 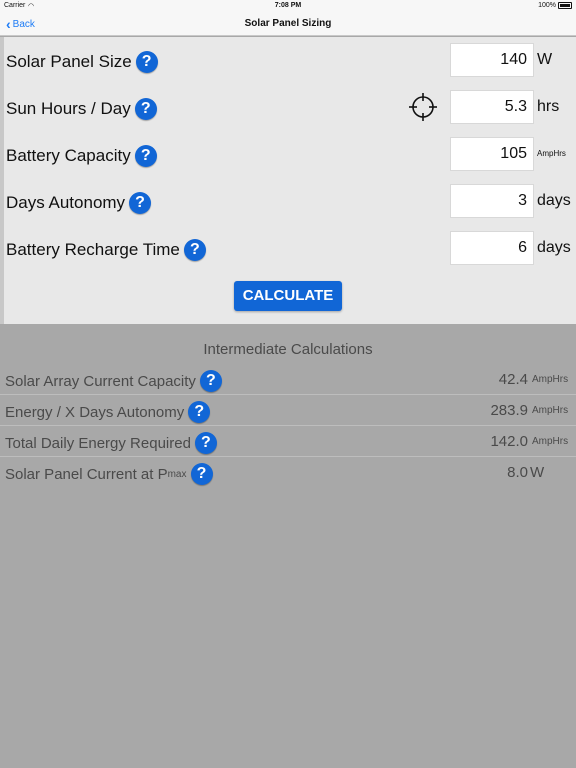 What do you see at coordinates (288, 472) in the screenshot?
I see `result-row: Solar Panel Current at Pmax ? 8.0 W` at bounding box center [288, 472].